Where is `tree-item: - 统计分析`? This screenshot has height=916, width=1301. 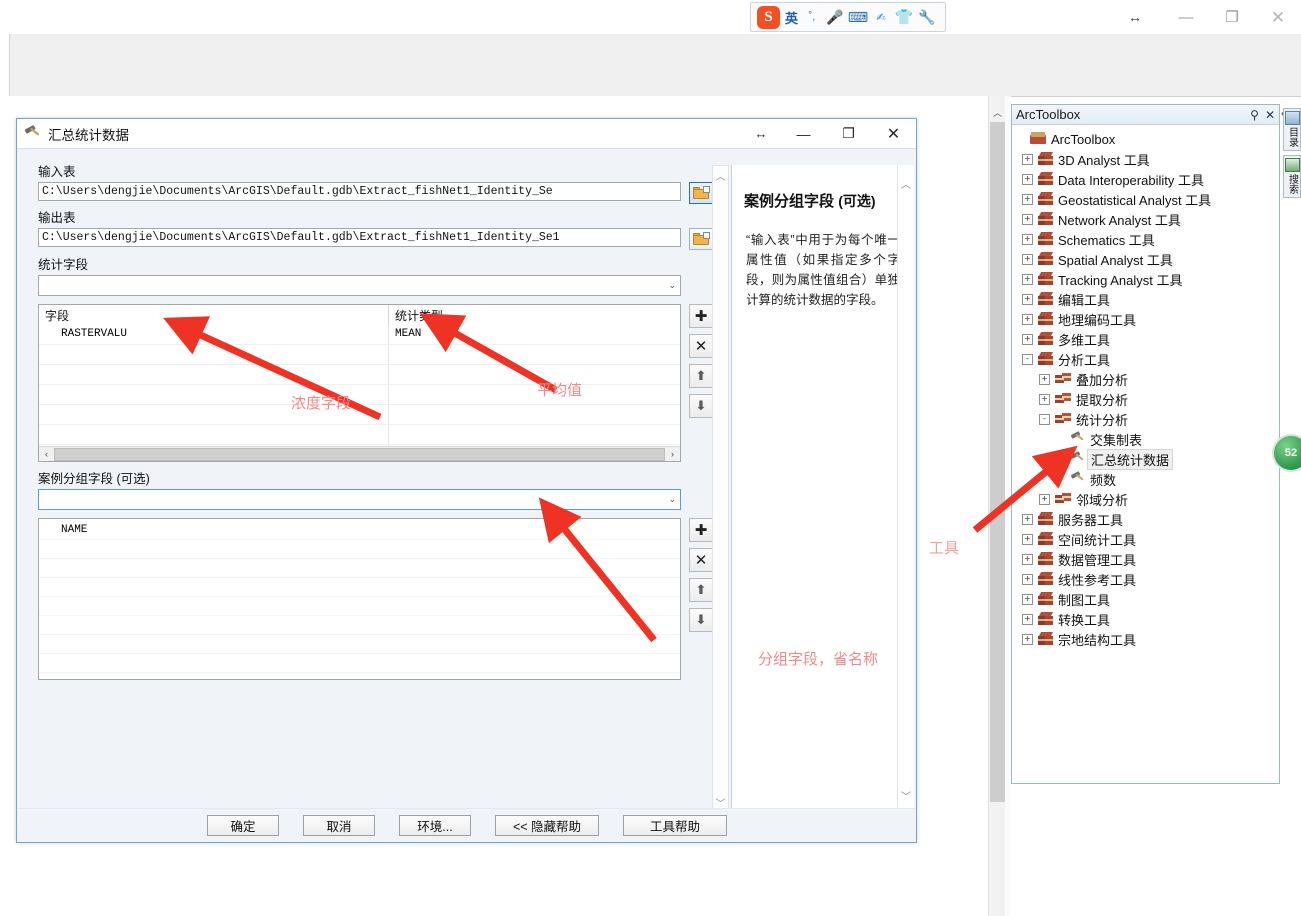
tree-item: - 统计分析 is located at coordinates (1147, 419).